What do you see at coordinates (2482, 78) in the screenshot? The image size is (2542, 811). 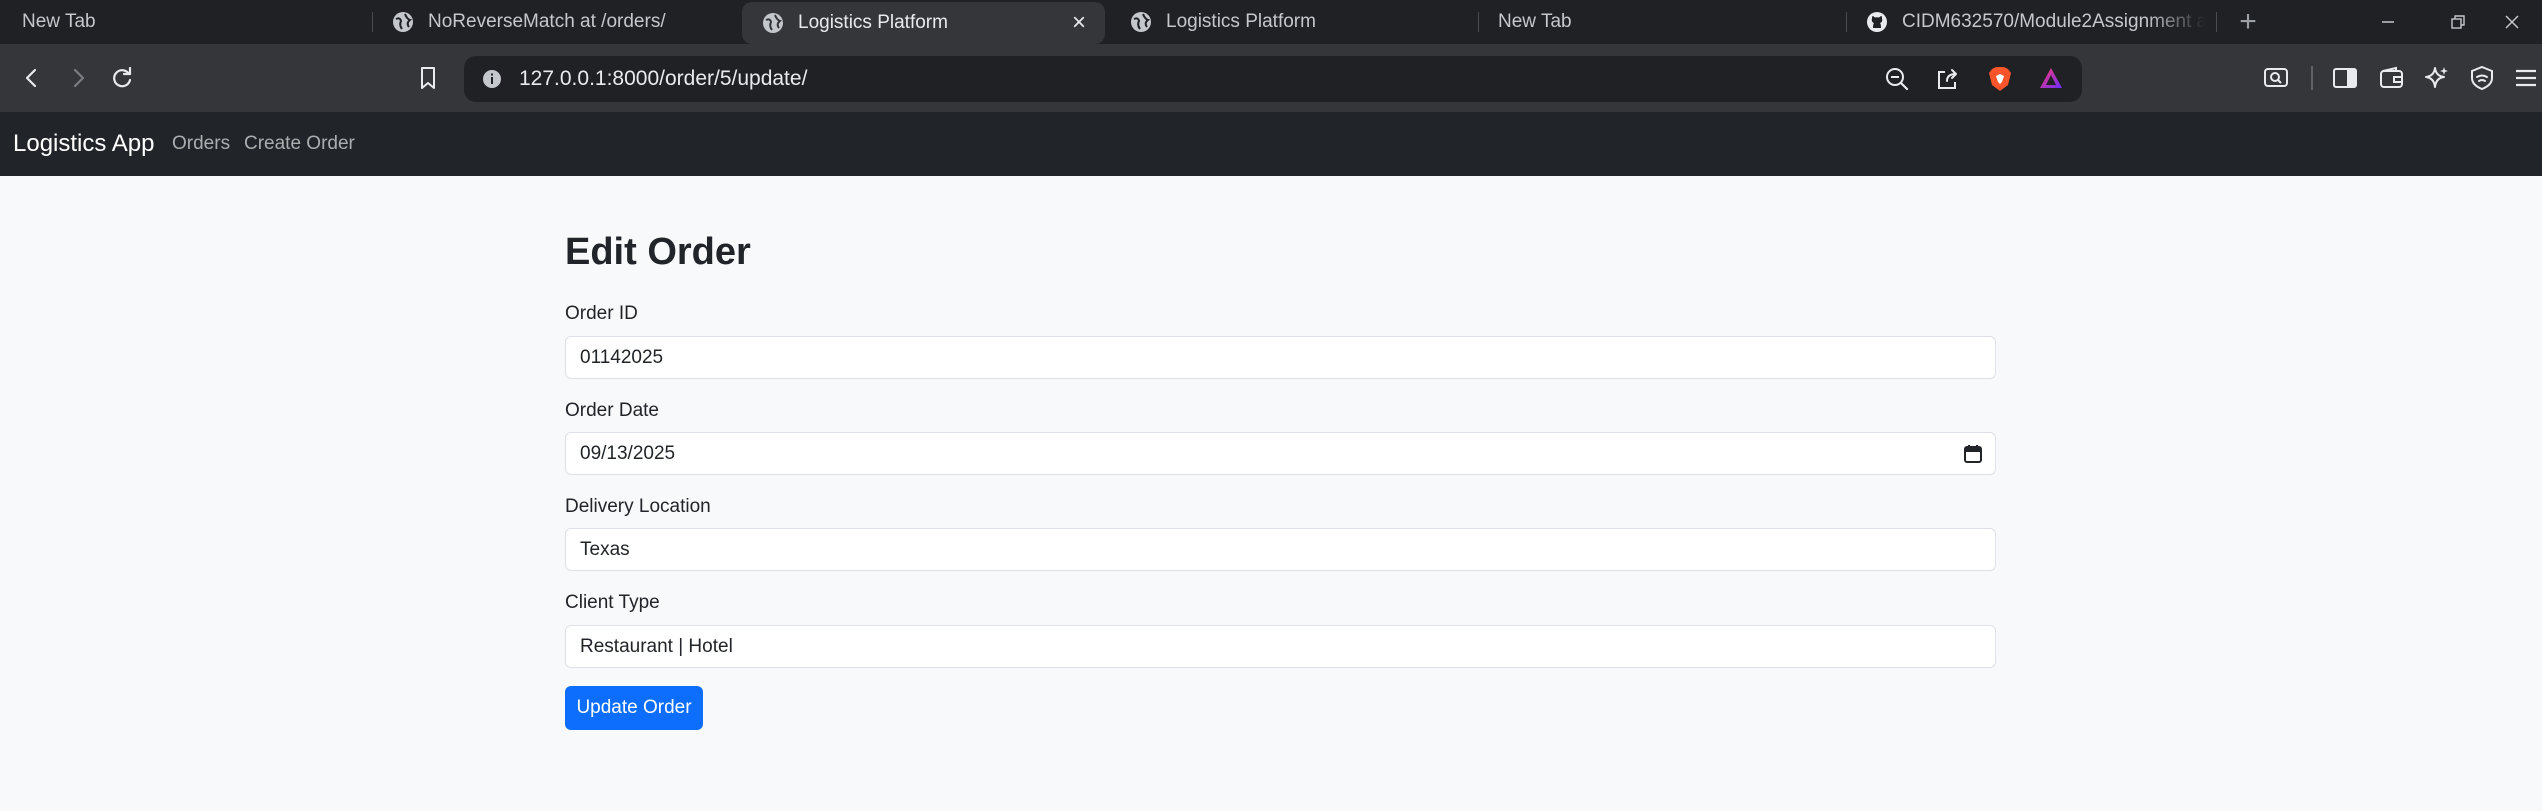 I see `vpn-shield-icon` at bounding box center [2482, 78].